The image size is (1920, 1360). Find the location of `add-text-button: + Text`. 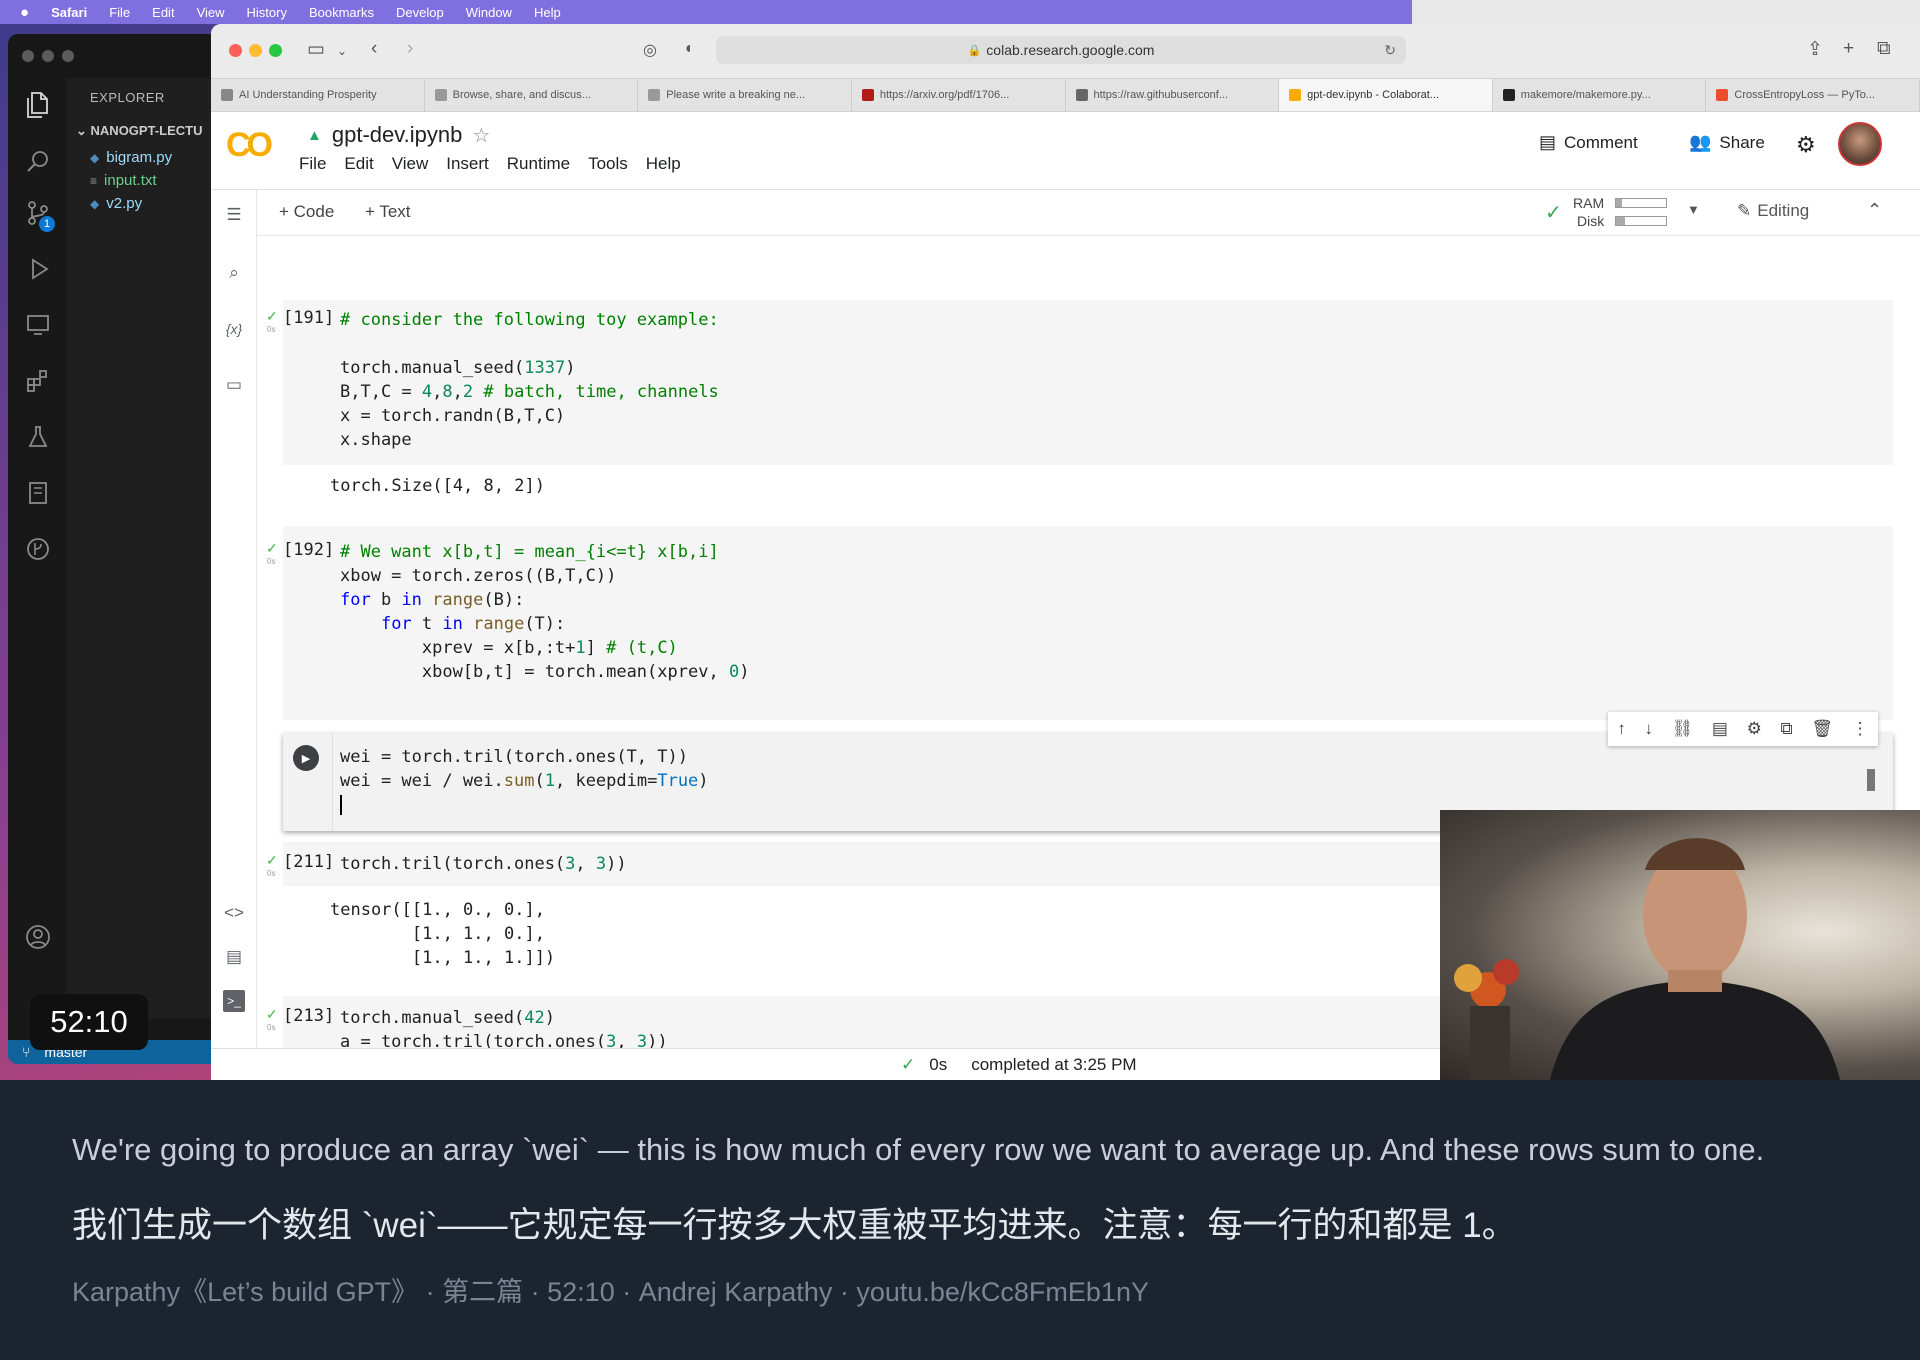

add-text-button: + Text is located at coordinates (388, 212).